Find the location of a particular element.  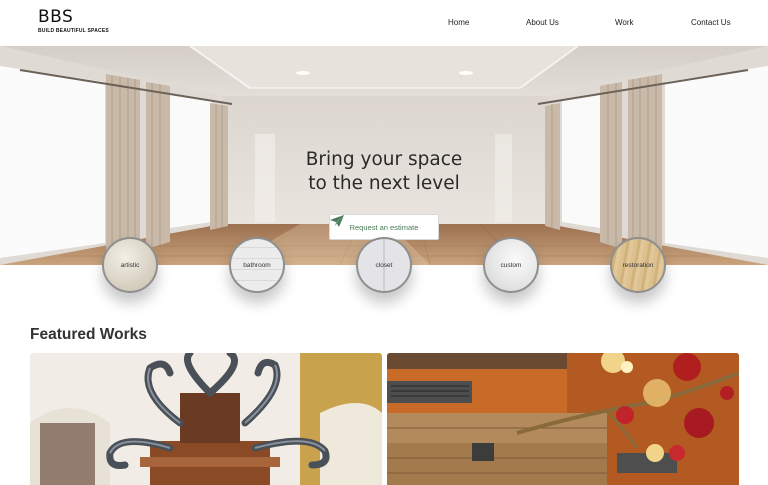

category-label: bathroom is located at coordinates (257, 265).